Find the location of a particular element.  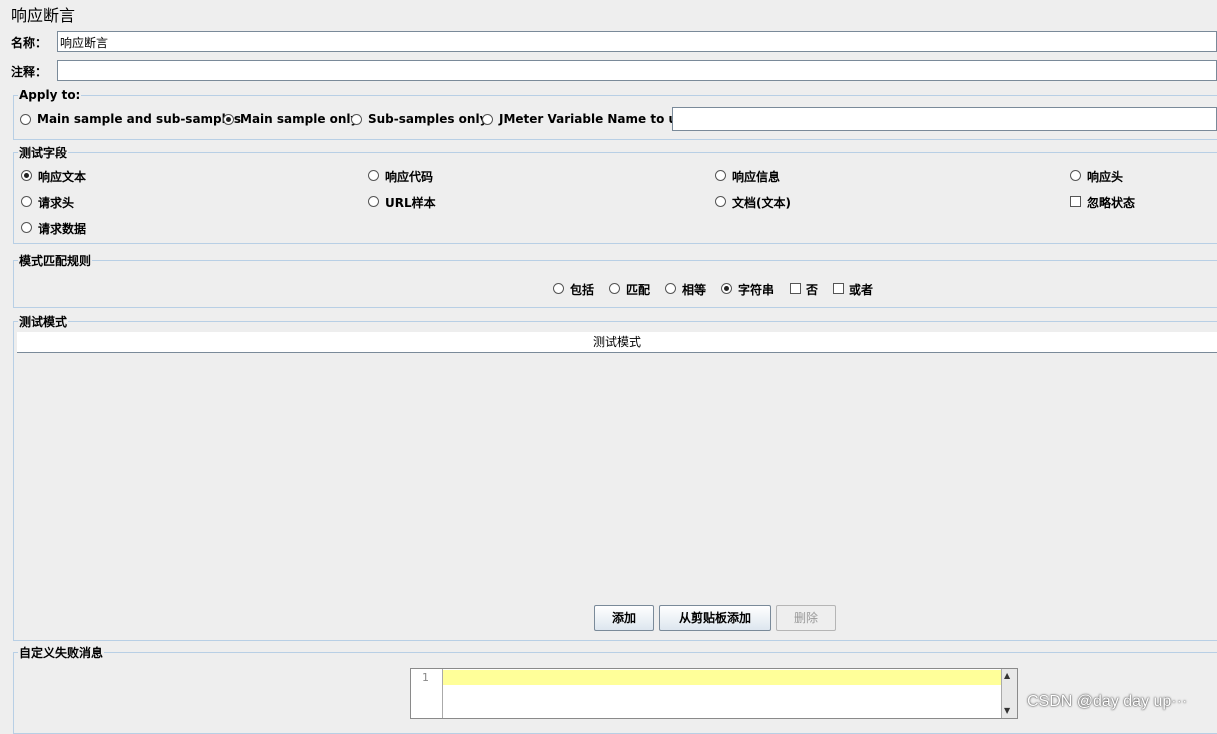

rule-not-checkbox is located at coordinates (795, 288).